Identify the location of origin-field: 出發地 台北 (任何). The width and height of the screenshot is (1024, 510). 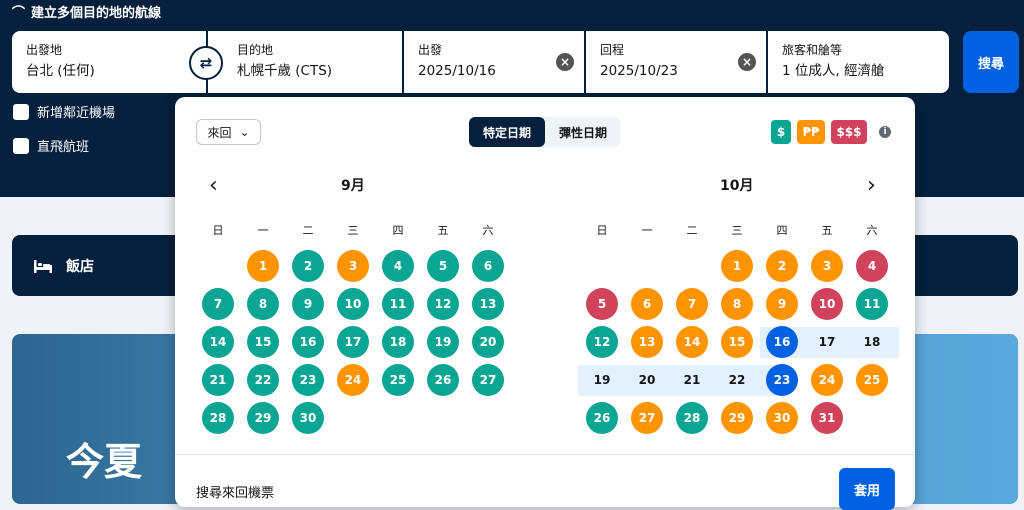
(109, 62).